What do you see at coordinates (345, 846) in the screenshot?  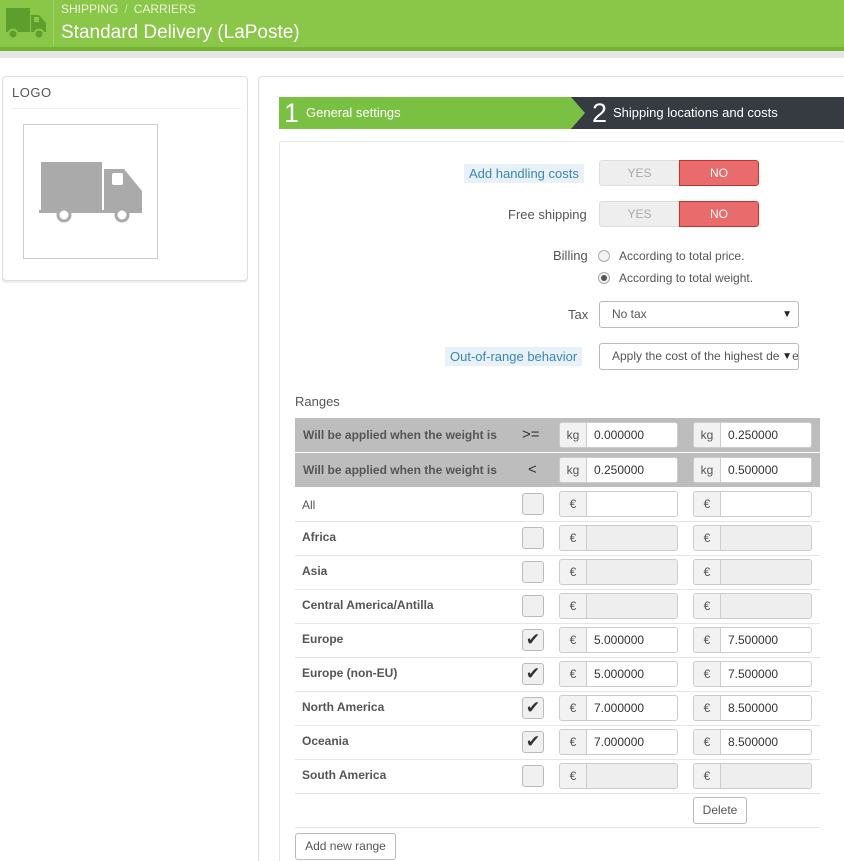 I see `add-new-range-button: Add new range` at bounding box center [345, 846].